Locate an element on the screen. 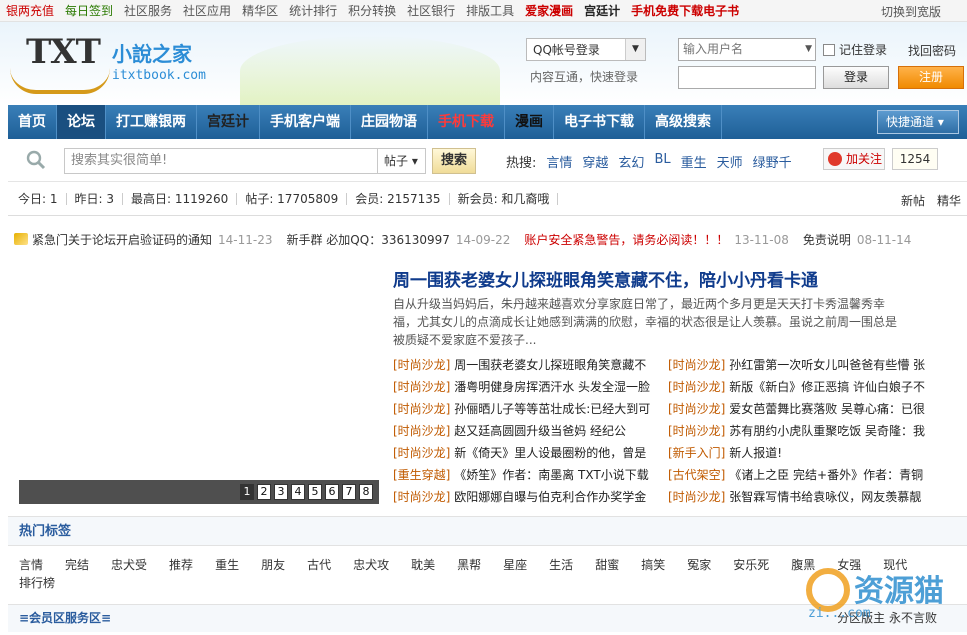 The image size is (967, 635). slider-page-button: 4 is located at coordinates (298, 492).